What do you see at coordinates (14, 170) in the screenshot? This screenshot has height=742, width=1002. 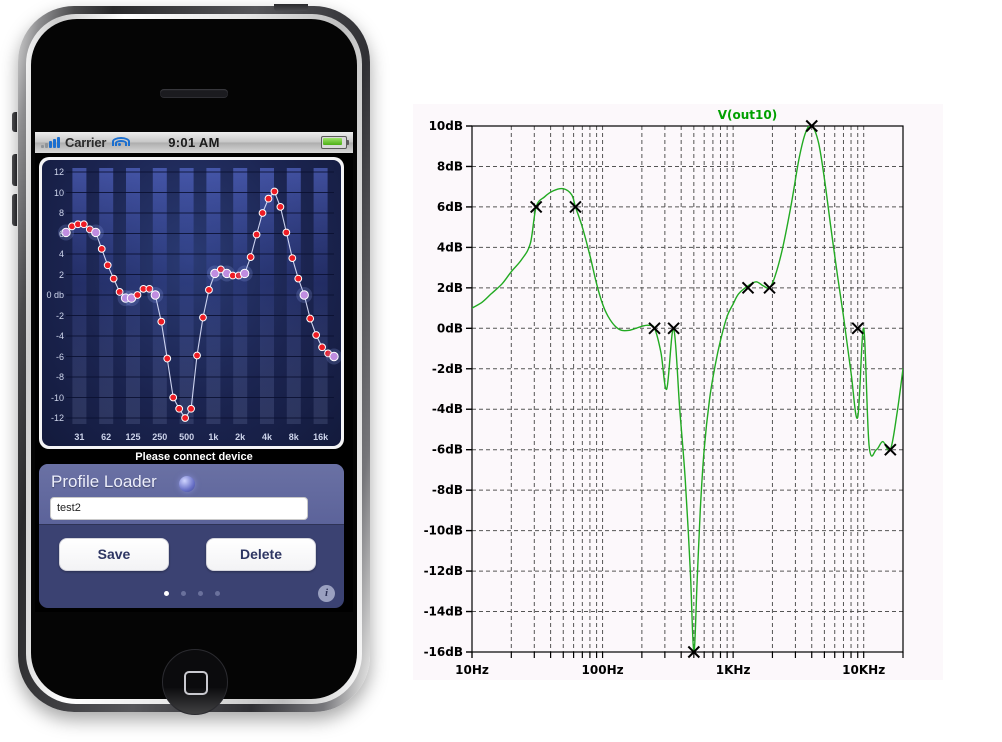 I see `volume-up-button` at bounding box center [14, 170].